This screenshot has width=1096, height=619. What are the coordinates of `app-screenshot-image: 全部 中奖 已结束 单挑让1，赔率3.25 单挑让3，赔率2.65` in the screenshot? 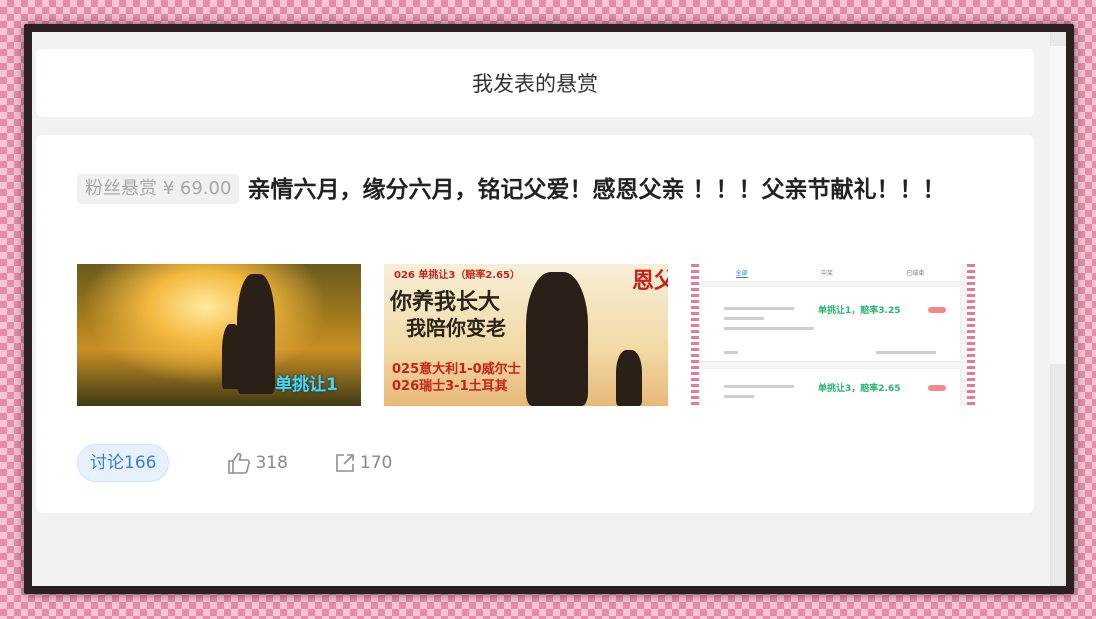 It's located at (833, 335).